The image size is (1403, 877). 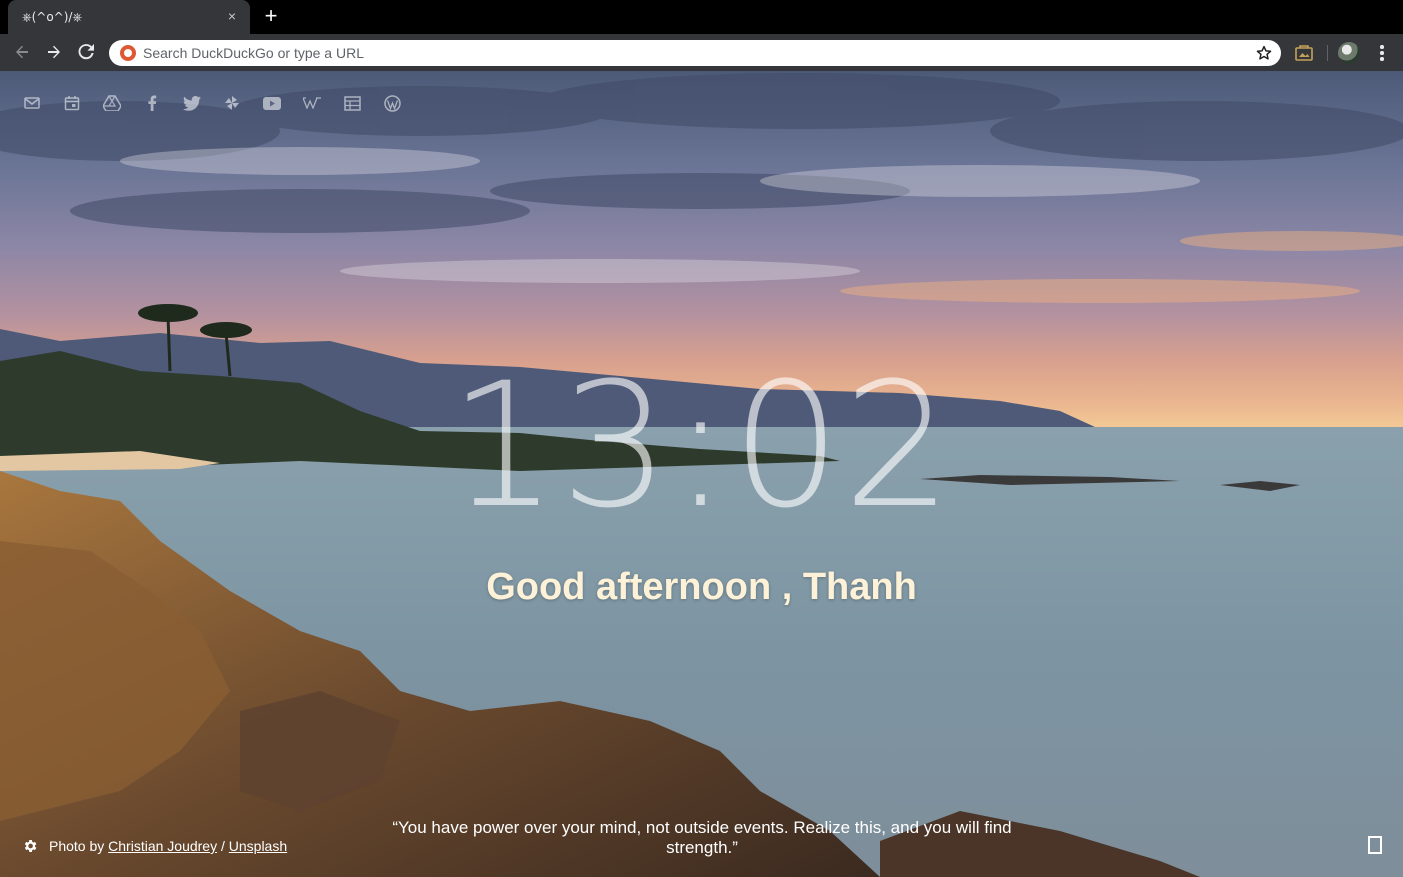 I want to click on back-icon, so click(x=22, y=52).